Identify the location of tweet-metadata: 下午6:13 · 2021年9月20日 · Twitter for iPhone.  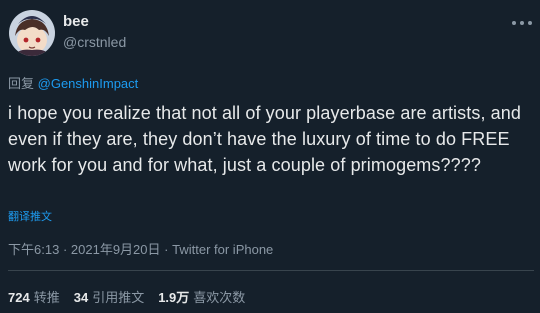
(140, 248).